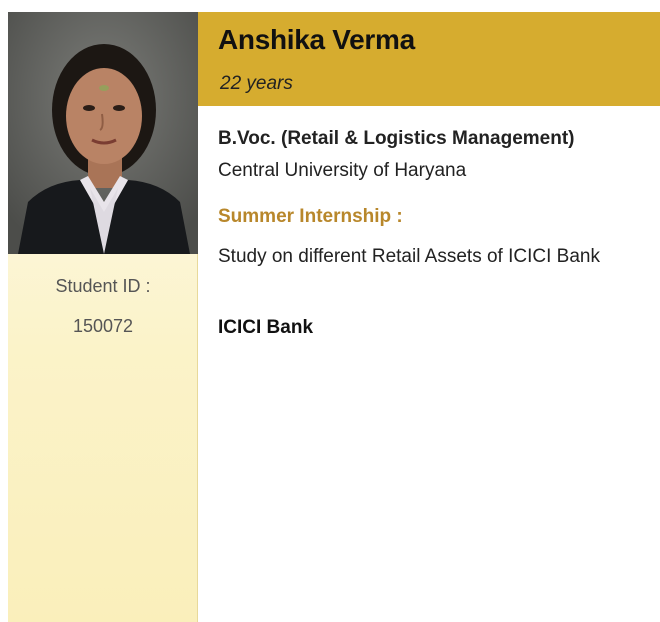  What do you see at coordinates (266, 327) in the screenshot?
I see `internship-company: ICICI Bank` at bounding box center [266, 327].